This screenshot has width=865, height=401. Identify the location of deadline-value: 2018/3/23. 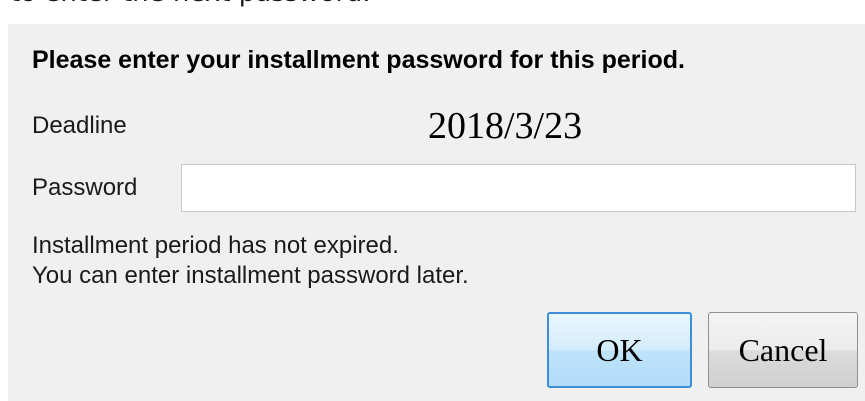
(505, 126).